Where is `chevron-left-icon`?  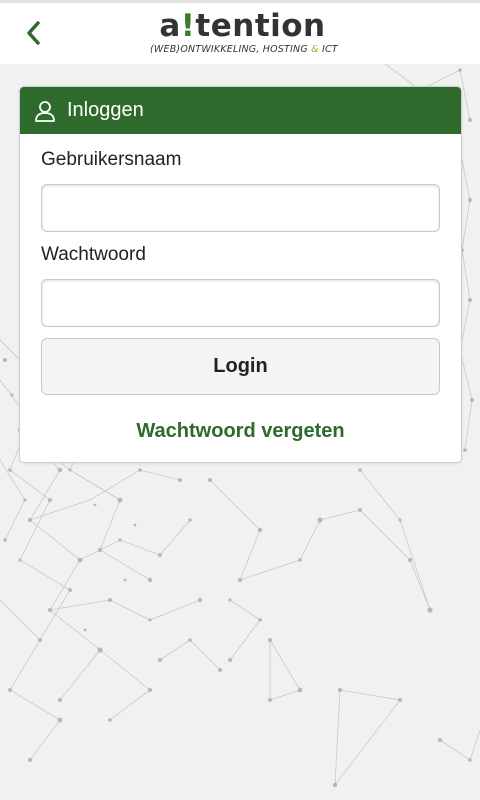
chevron-left-icon is located at coordinates (33, 33).